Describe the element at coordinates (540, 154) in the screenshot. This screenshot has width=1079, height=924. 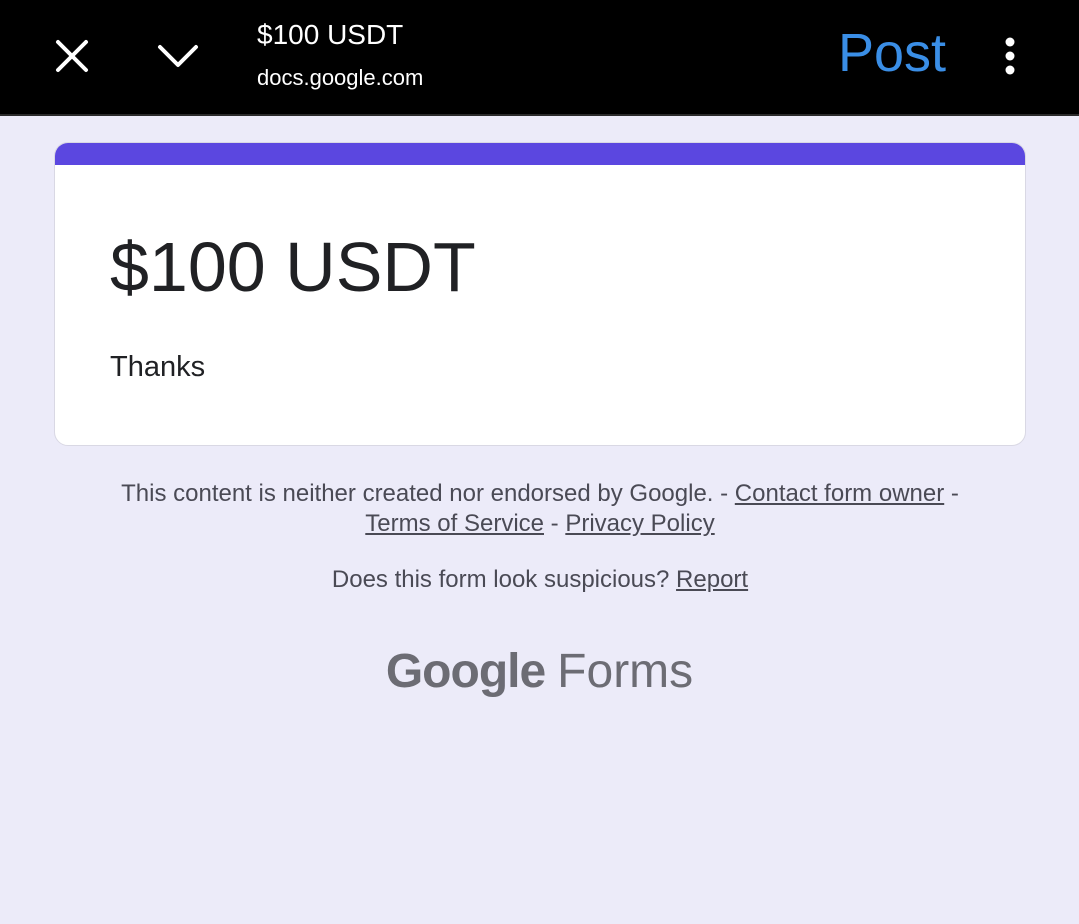
I see `form-accent-bar` at that location.